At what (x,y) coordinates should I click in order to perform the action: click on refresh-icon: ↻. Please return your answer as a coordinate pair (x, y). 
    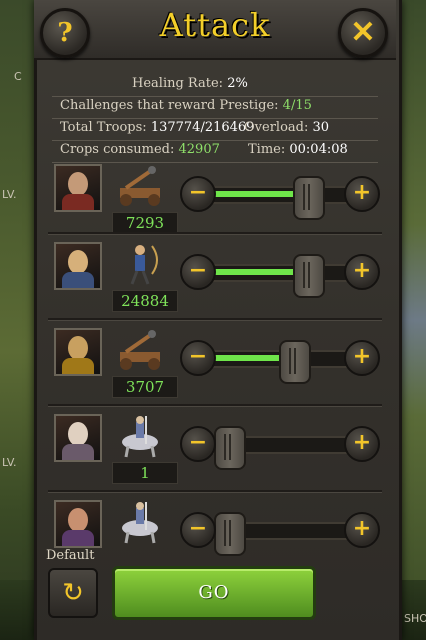
    Looking at the image, I should click on (73, 593).